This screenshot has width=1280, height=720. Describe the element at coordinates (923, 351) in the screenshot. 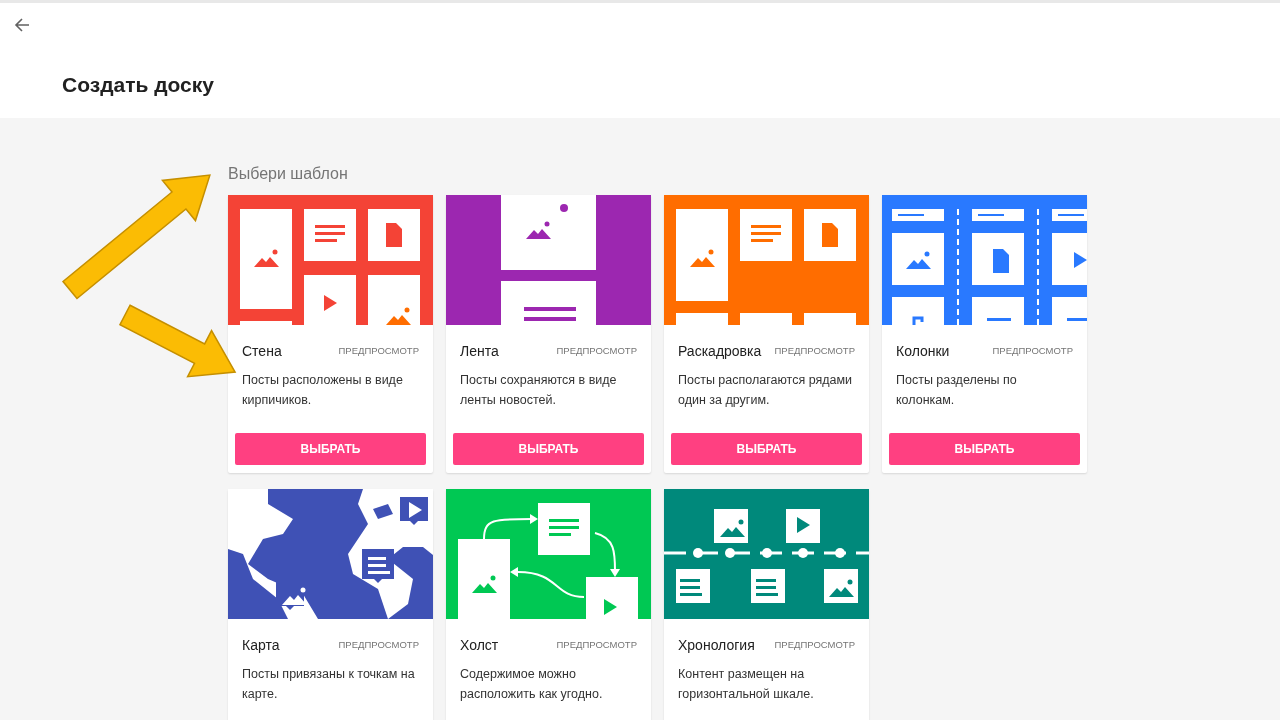

I see `template-name: Колонки` at that location.